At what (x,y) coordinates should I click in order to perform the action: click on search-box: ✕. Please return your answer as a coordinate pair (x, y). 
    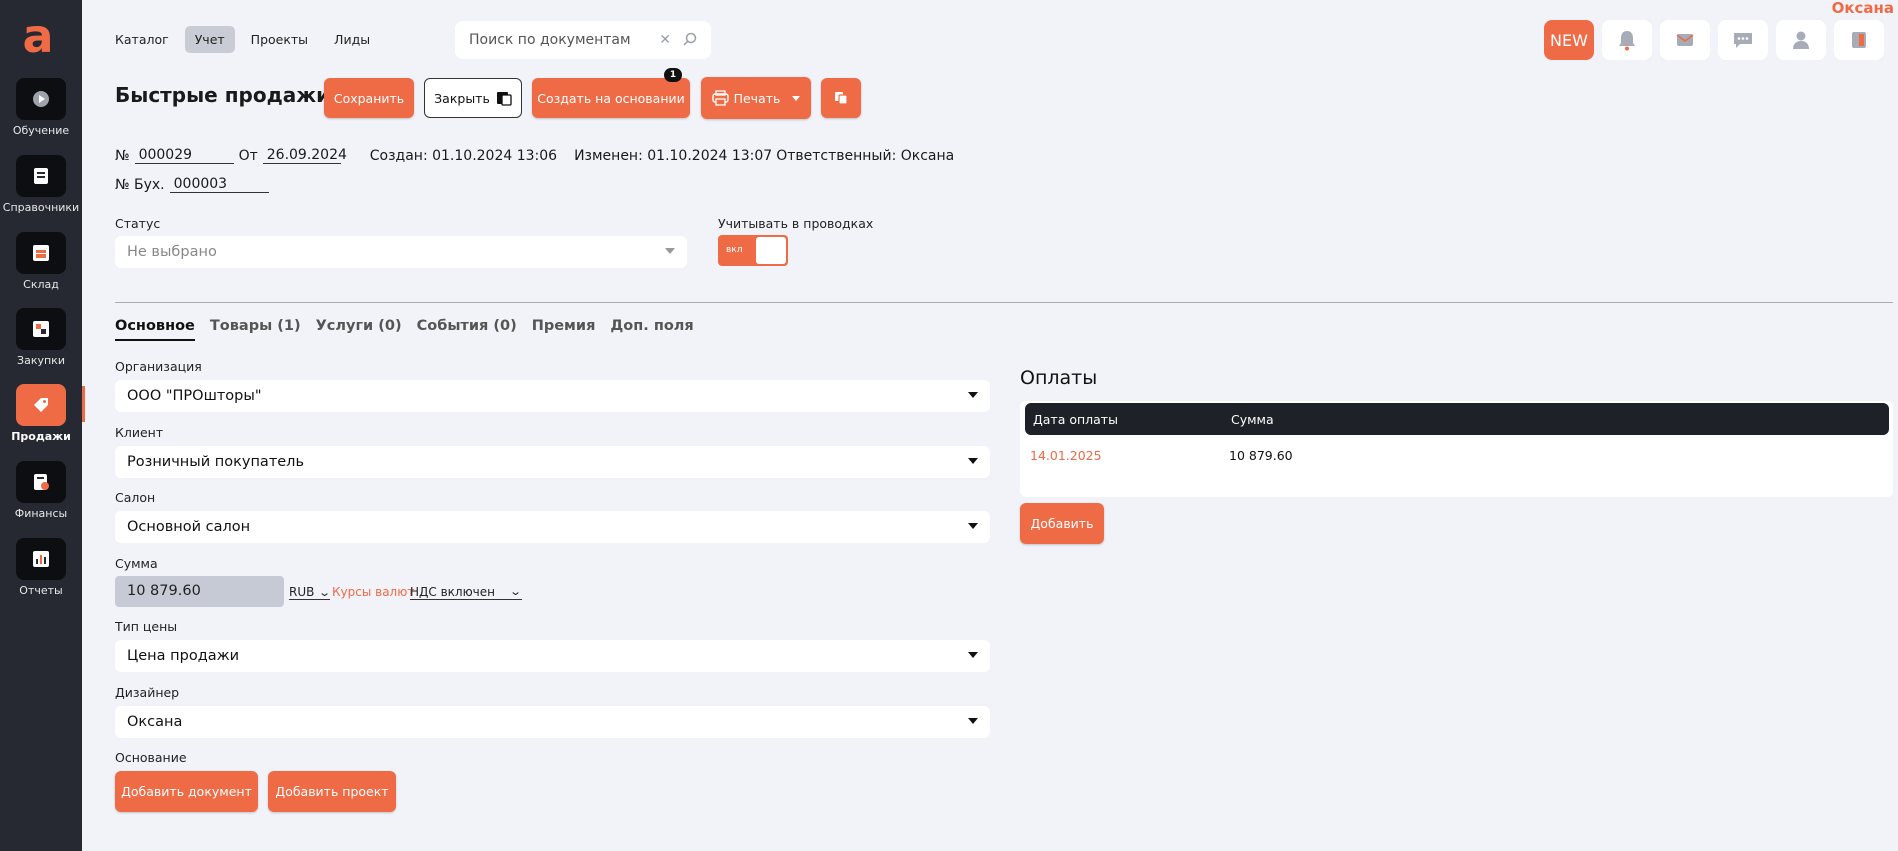
    Looking at the image, I should click on (583, 40).